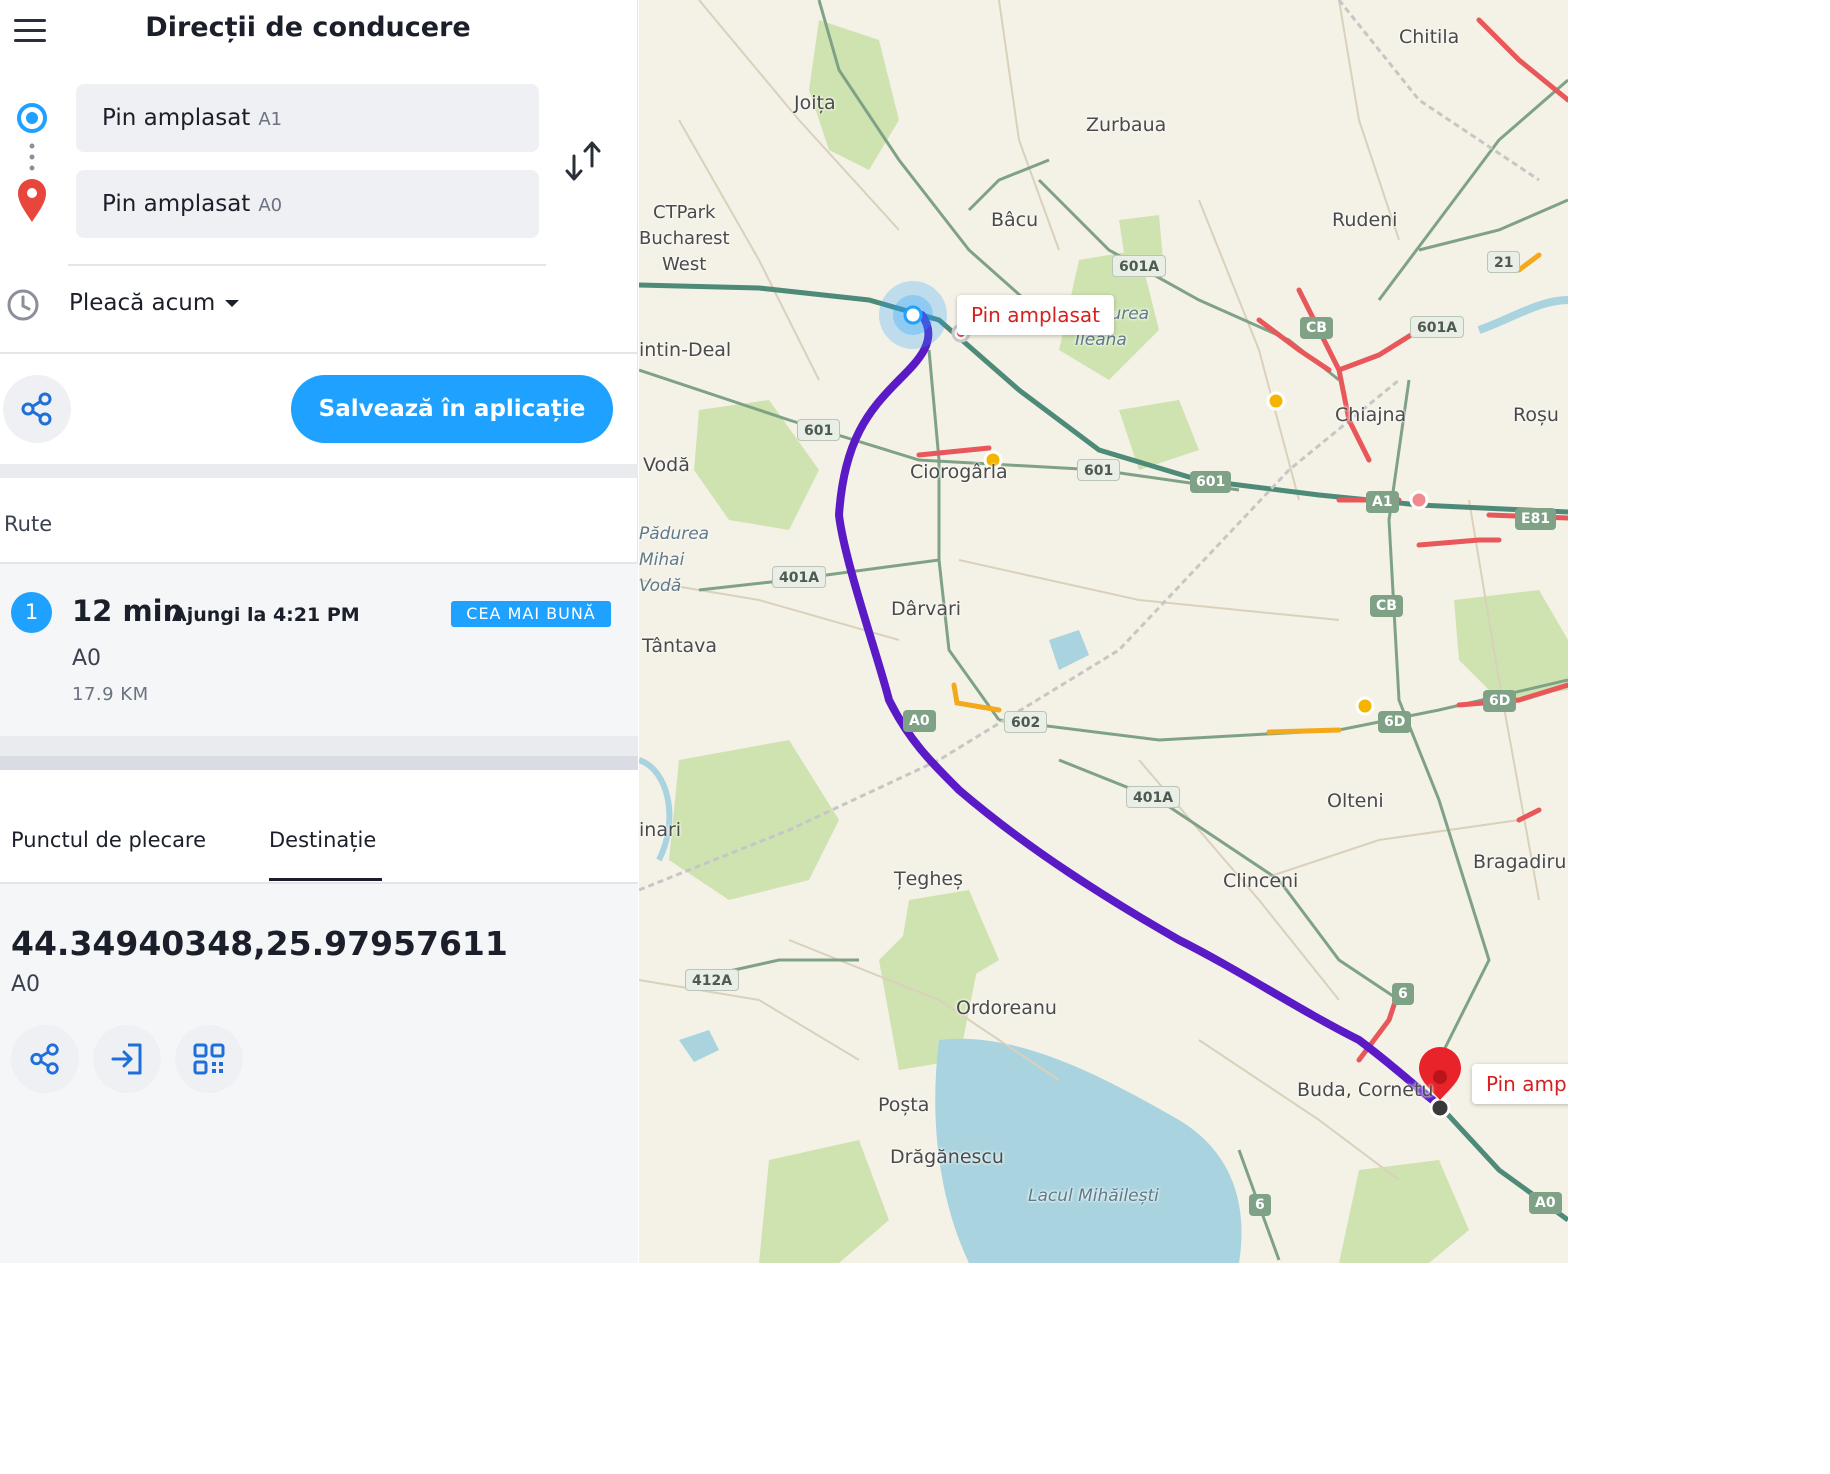 This screenshot has width=1830, height=1474. Describe the element at coordinates (322, 840) in the screenshot. I see `tab-destination: Destinație` at that location.